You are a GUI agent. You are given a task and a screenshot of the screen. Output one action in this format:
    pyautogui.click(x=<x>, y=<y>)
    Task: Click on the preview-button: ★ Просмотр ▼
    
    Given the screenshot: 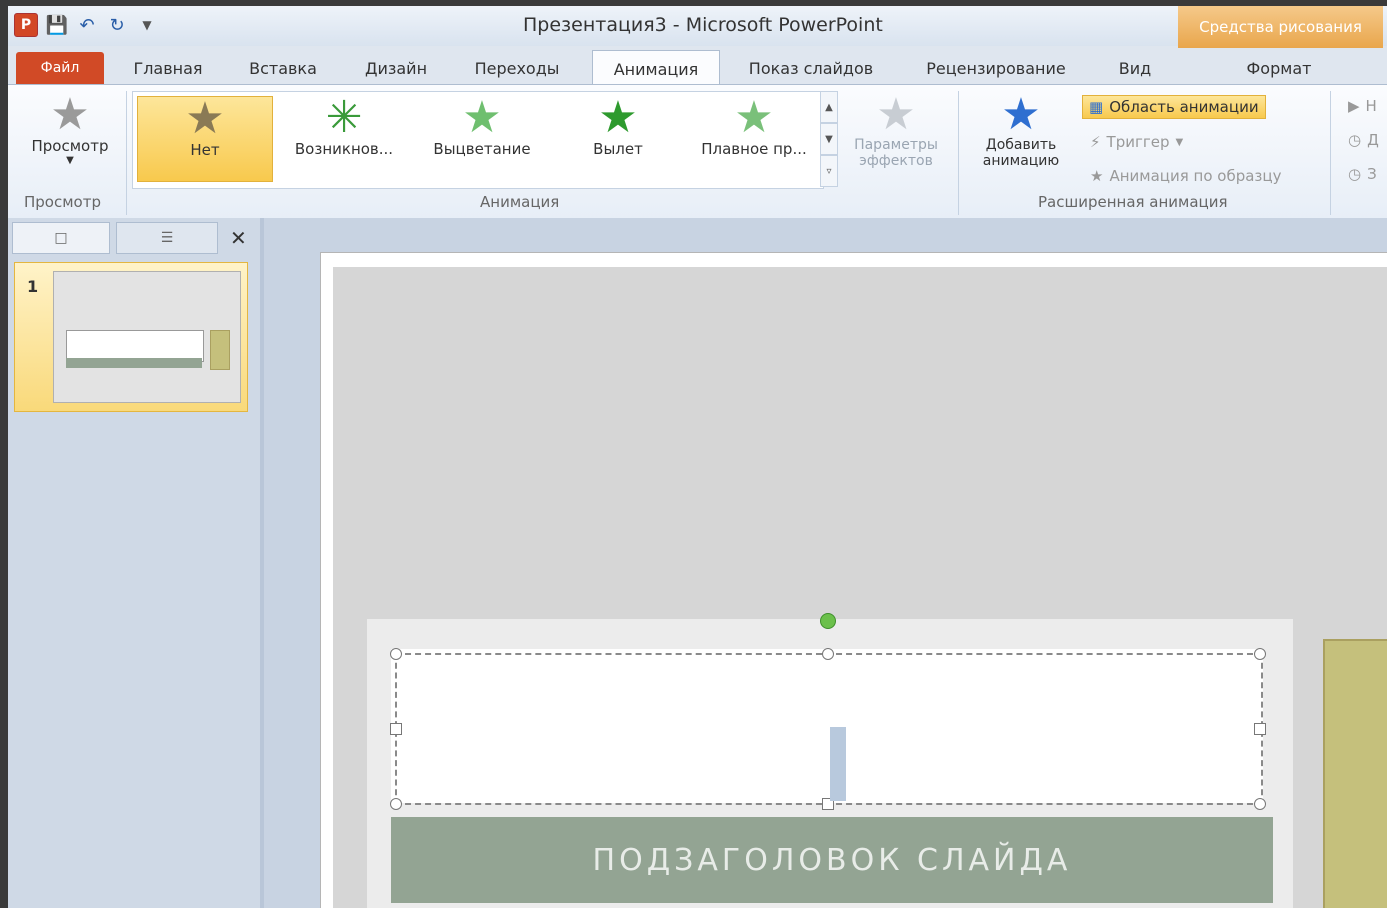 What is the action you would take?
    pyautogui.click(x=70, y=128)
    